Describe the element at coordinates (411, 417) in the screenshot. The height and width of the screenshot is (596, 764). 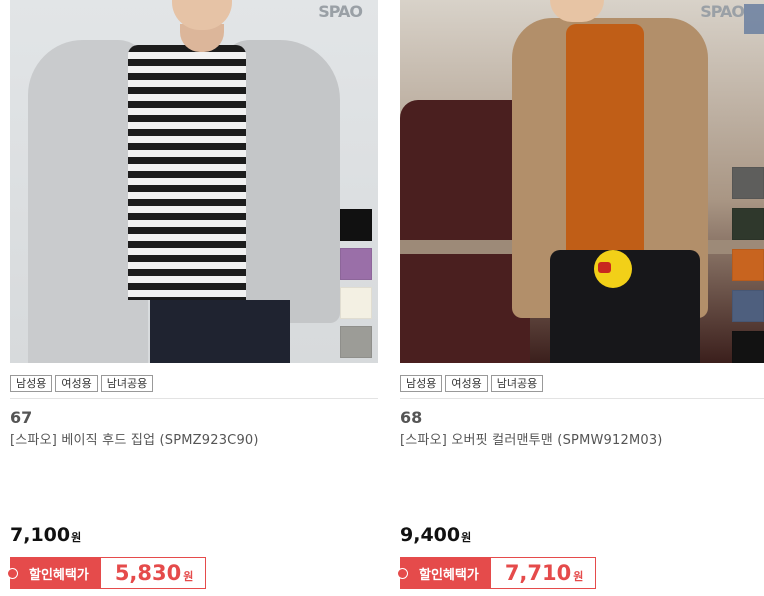
I see `product-number: 68` at that location.